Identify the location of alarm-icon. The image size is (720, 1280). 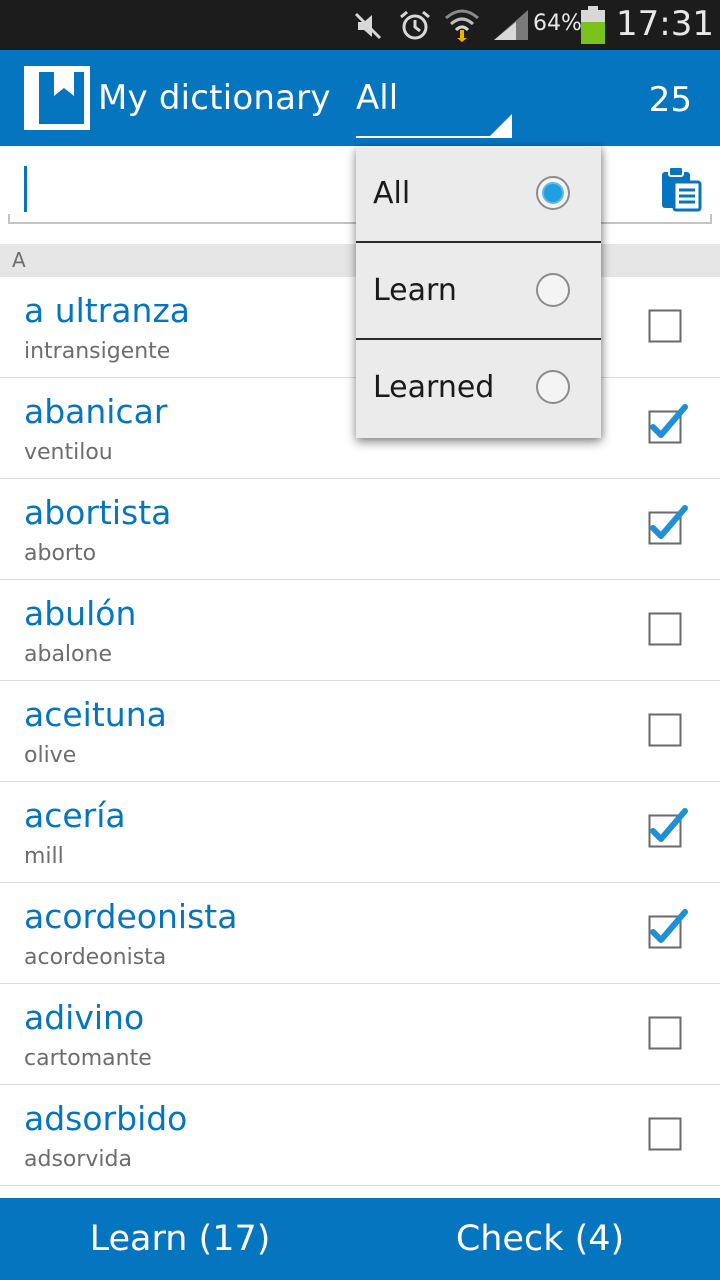
(415, 25).